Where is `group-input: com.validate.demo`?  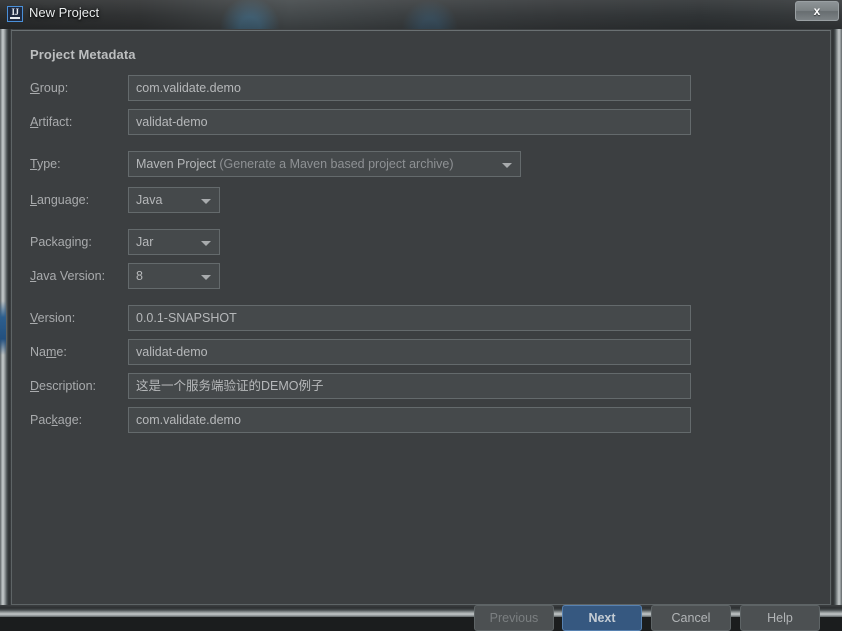 group-input: com.validate.demo is located at coordinates (409, 88).